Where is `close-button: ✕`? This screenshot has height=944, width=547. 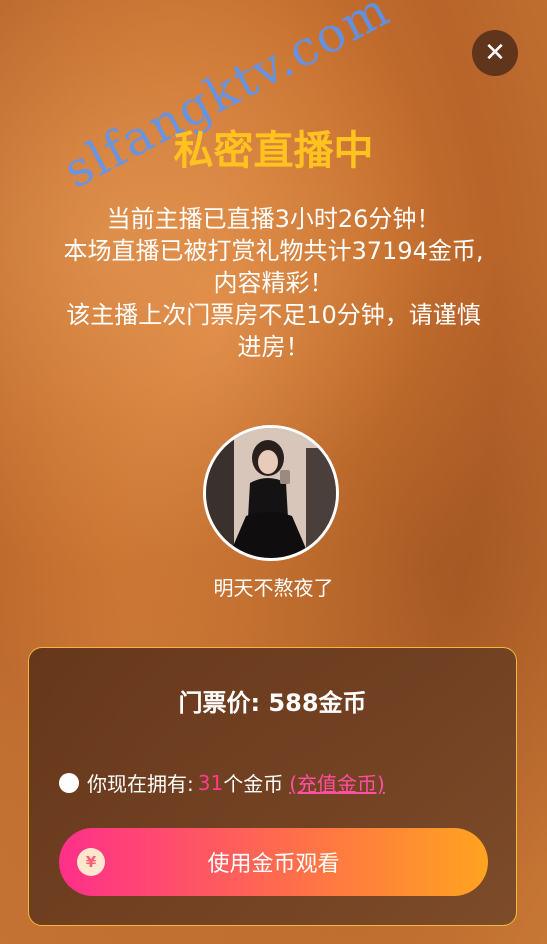
close-button: ✕ is located at coordinates (495, 53).